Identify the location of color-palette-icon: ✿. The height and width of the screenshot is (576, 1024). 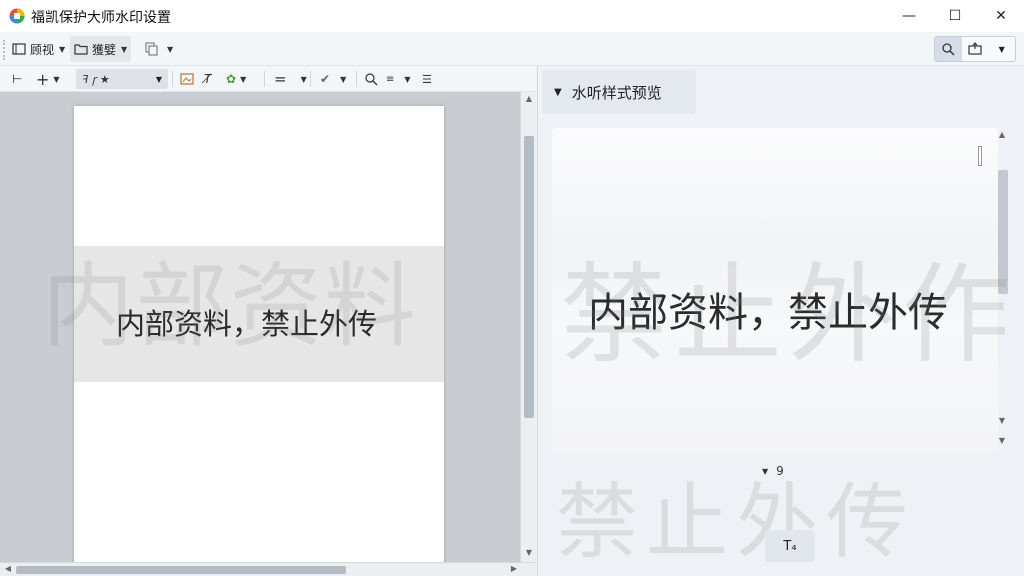
(231, 79).